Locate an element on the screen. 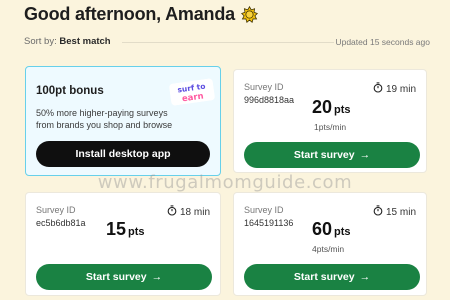 The image size is (450, 300). header-divider is located at coordinates (228, 42).